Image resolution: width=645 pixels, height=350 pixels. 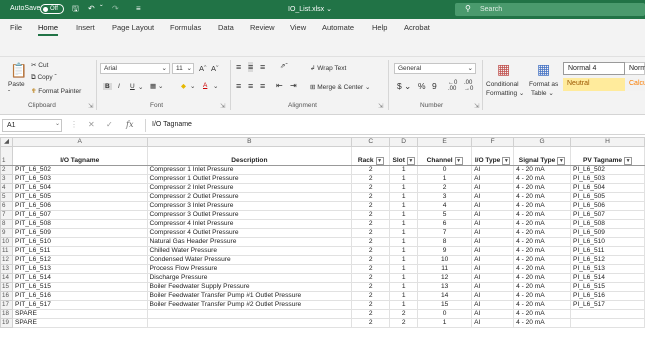 What do you see at coordinates (9, 93) in the screenshot?
I see `paste-dropdown-icon: ˇ` at bounding box center [9, 93].